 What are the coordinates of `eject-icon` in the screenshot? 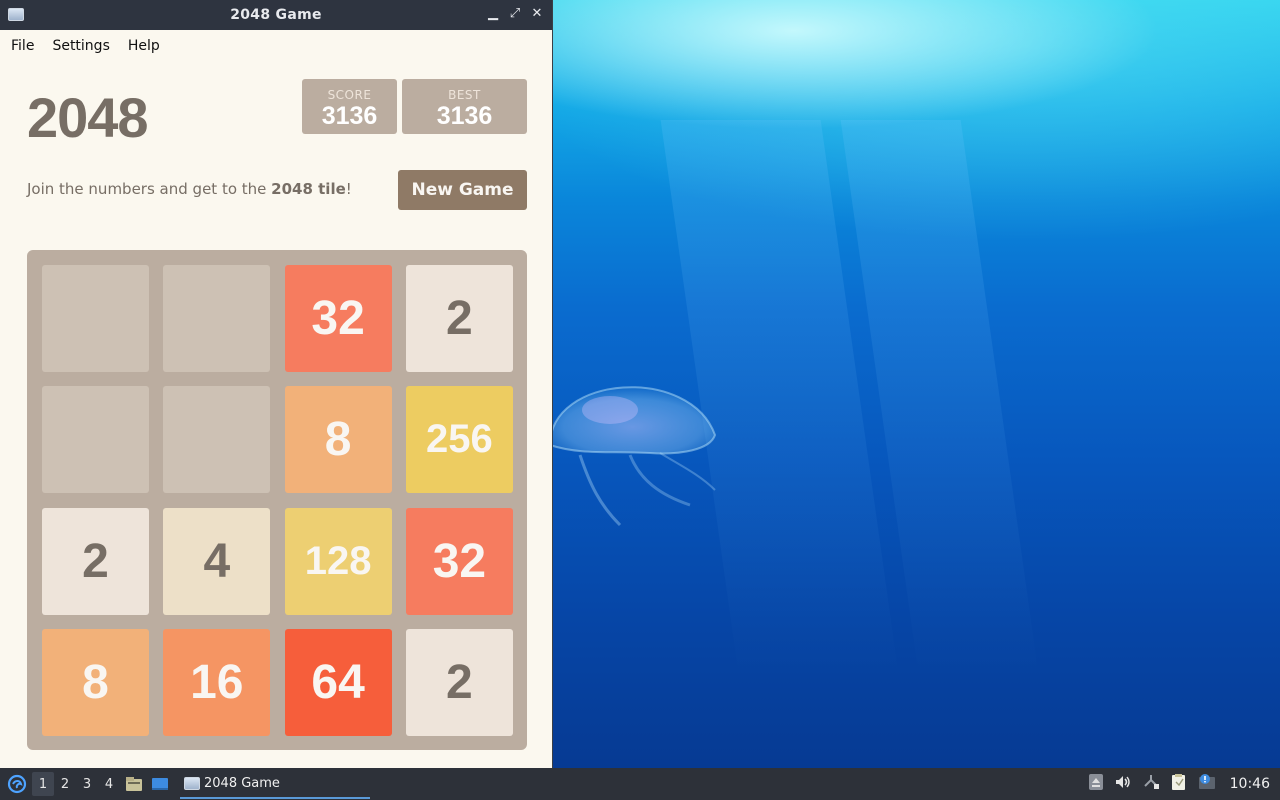 It's located at (1096, 784).